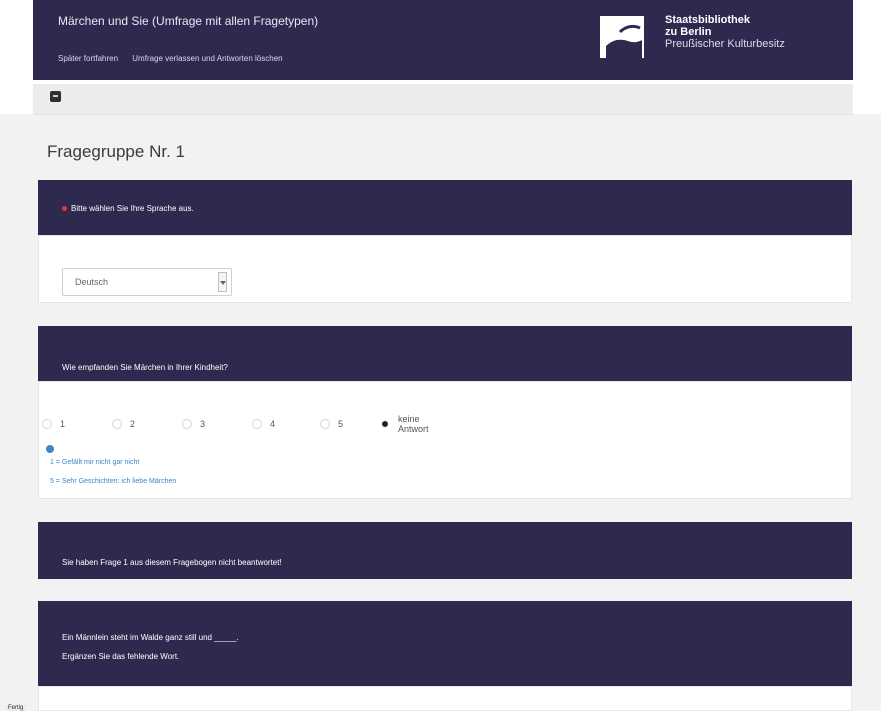 This screenshot has width=881, height=711. What do you see at coordinates (341, 424) in the screenshot?
I see `rating-option-label: 5` at bounding box center [341, 424].